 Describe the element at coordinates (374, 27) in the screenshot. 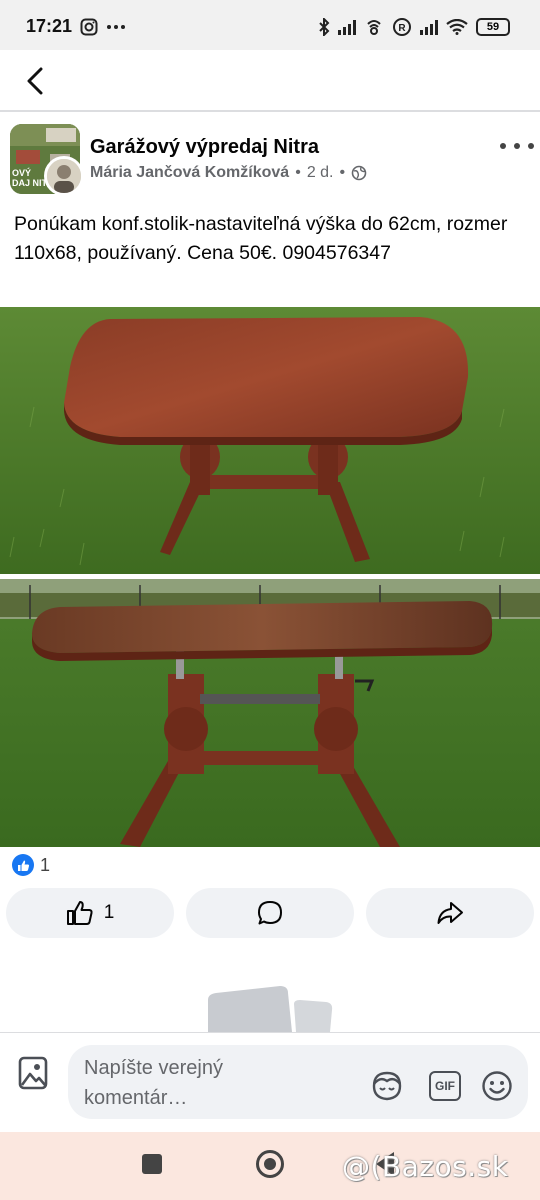

I see `hotspot-icon` at that location.